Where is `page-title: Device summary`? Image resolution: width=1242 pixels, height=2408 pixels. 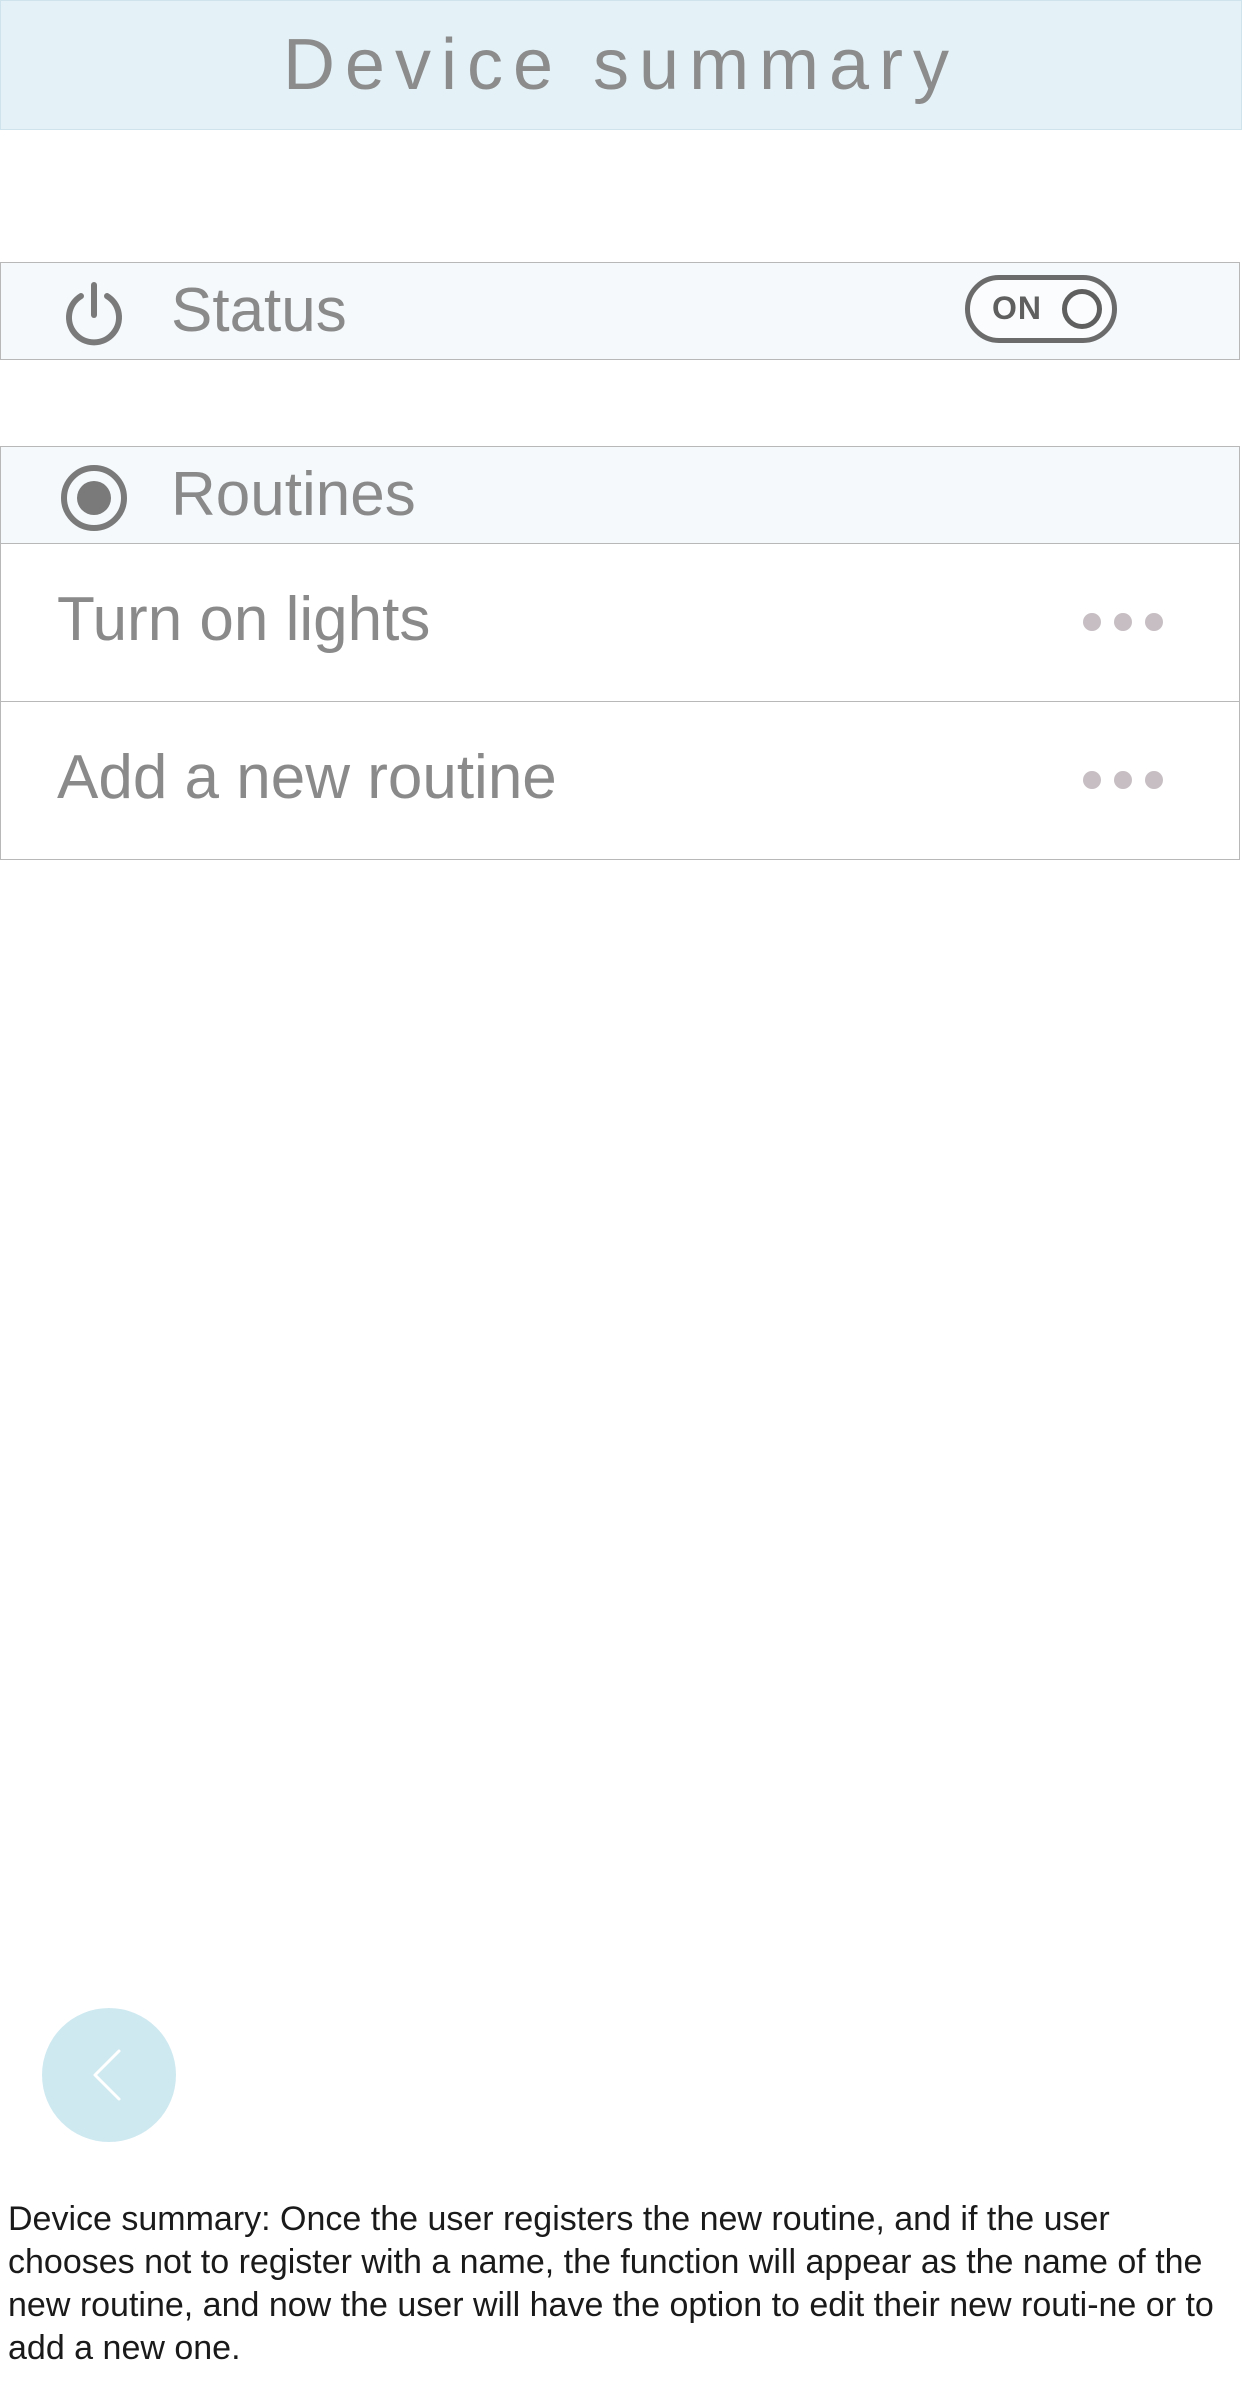 page-title: Device summary is located at coordinates (621, 65).